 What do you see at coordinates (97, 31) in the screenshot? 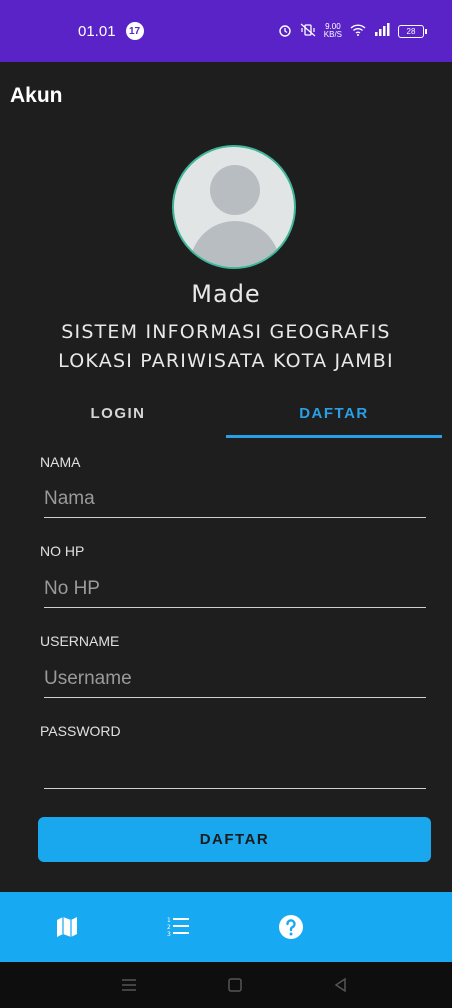
I see `status-time: 01.01` at bounding box center [97, 31].